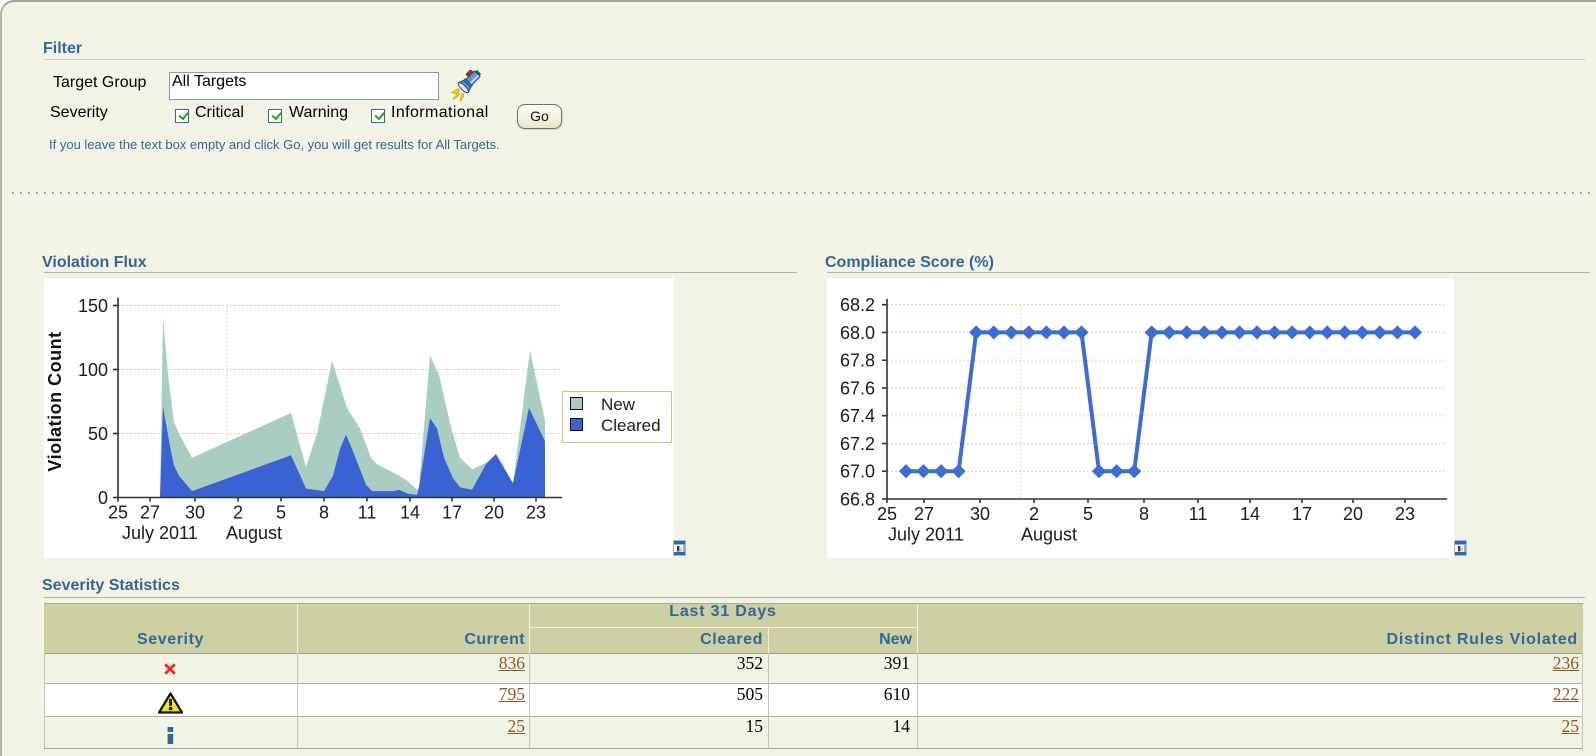 This screenshot has width=1596, height=756. Describe the element at coordinates (93, 370) in the screenshot. I see `svg-text: 100` at that location.